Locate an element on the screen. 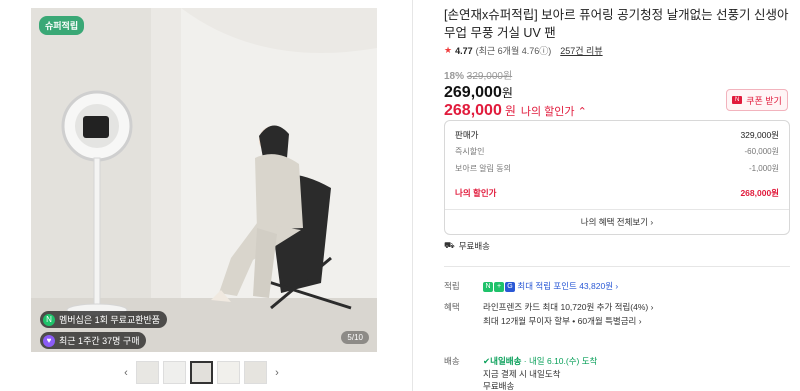 This screenshot has height=391, width=800. rating-score: 4.77 is located at coordinates (464, 50).